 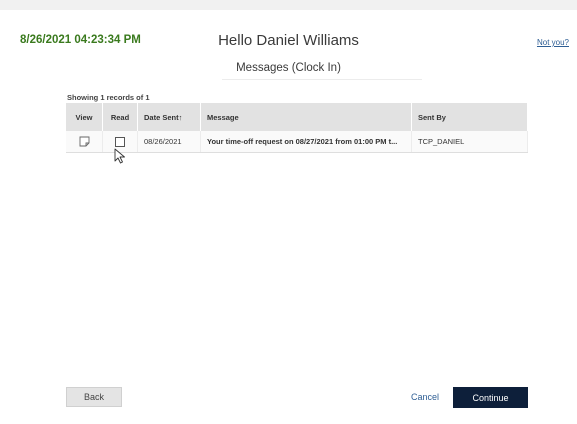 What do you see at coordinates (322, 79) in the screenshot?
I see `subtitle-divider` at bounding box center [322, 79].